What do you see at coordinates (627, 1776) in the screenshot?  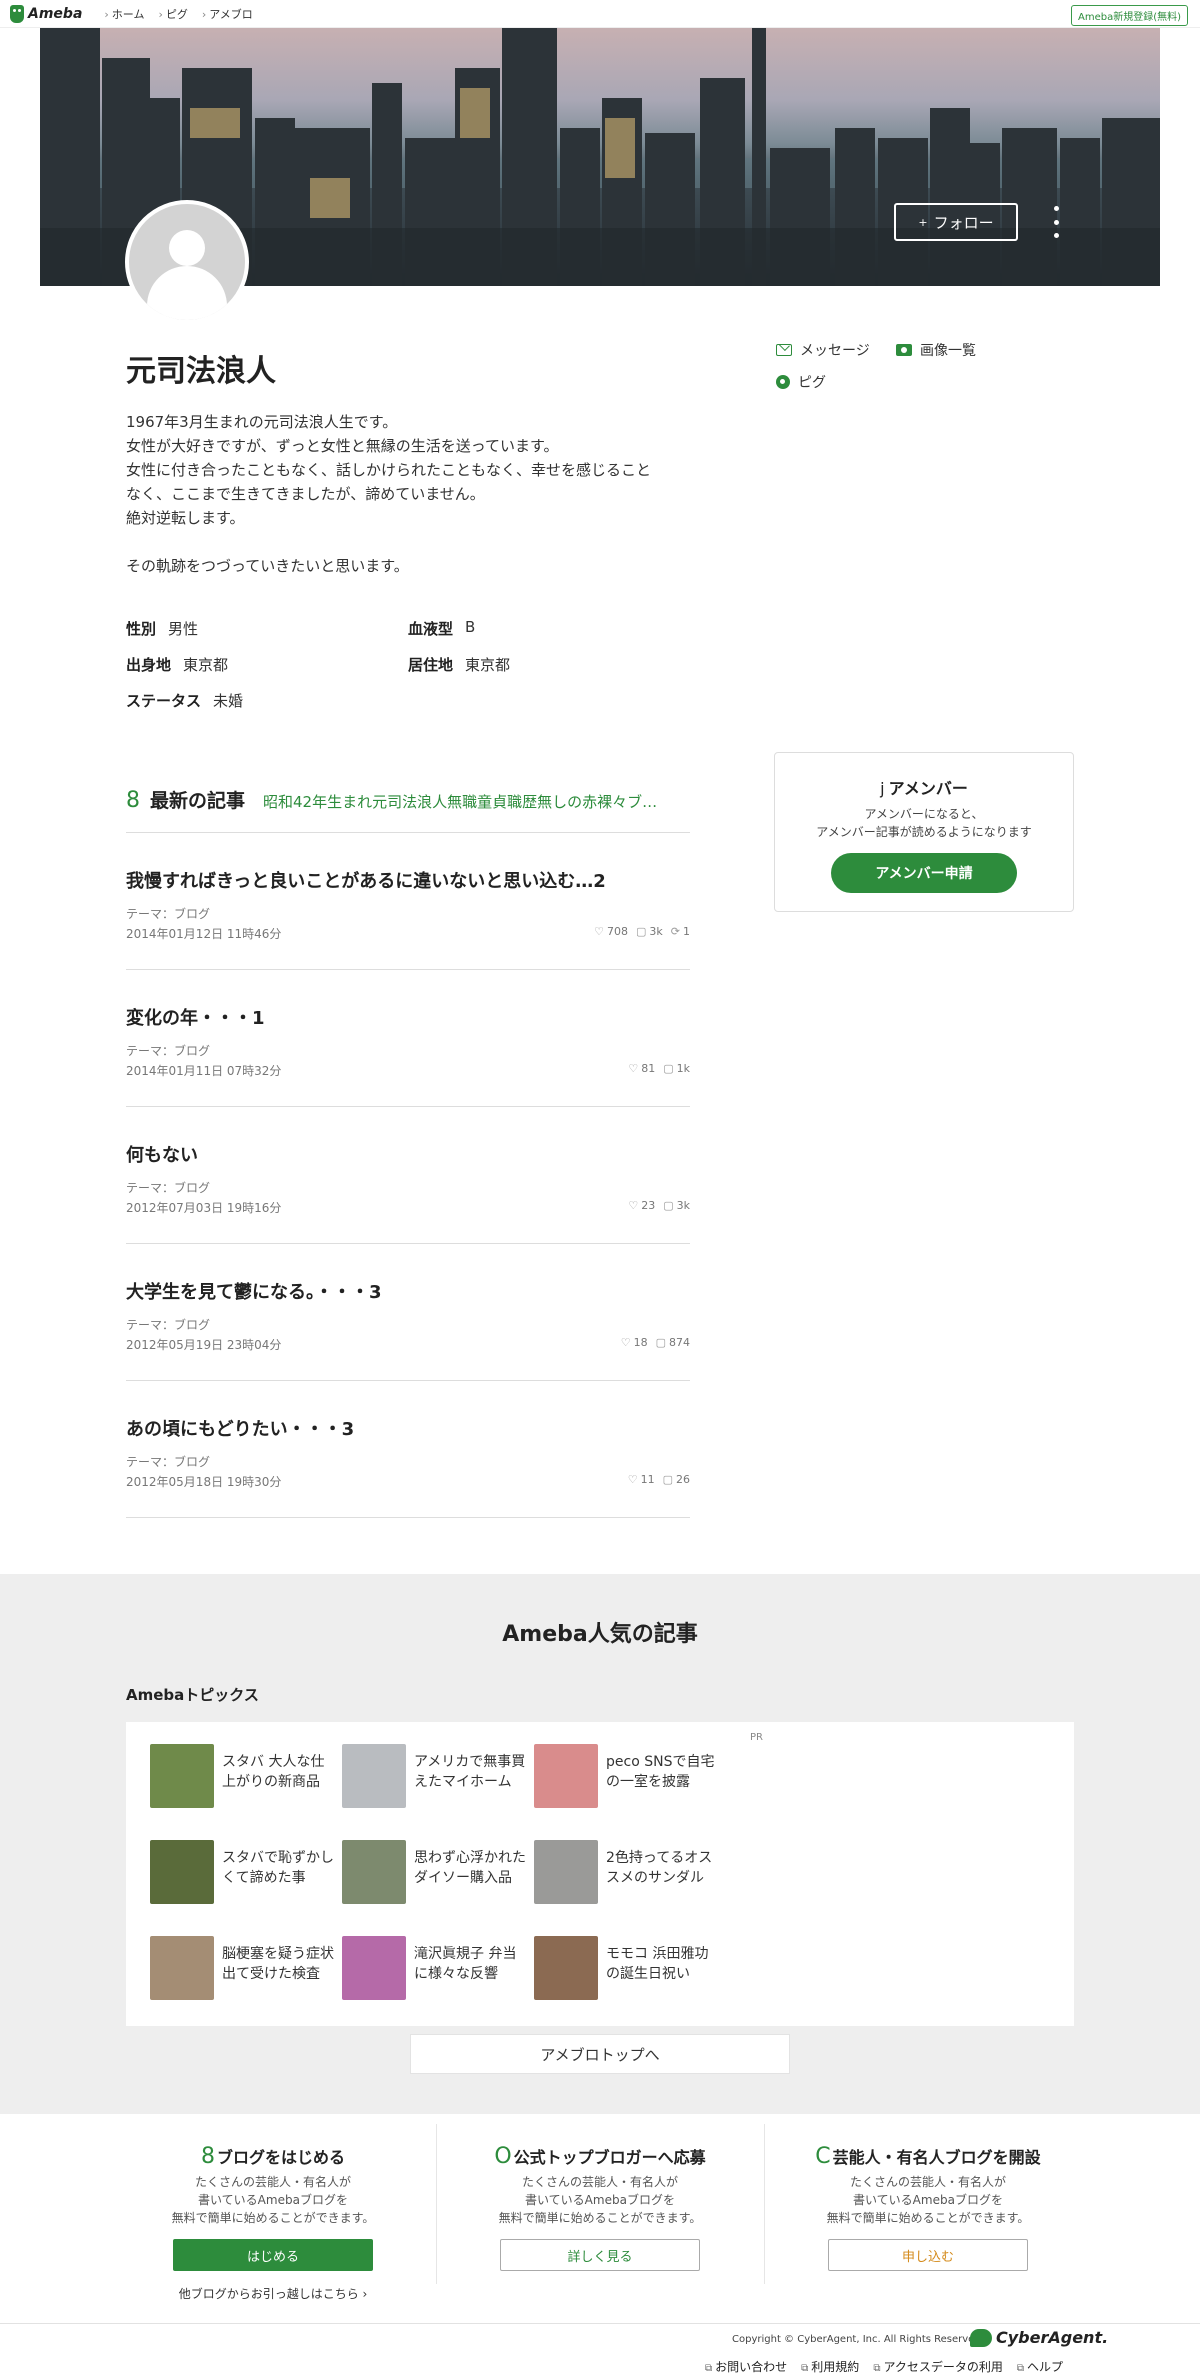 I see `topic-item: peco SNSで自宅の一室を披露` at bounding box center [627, 1776].